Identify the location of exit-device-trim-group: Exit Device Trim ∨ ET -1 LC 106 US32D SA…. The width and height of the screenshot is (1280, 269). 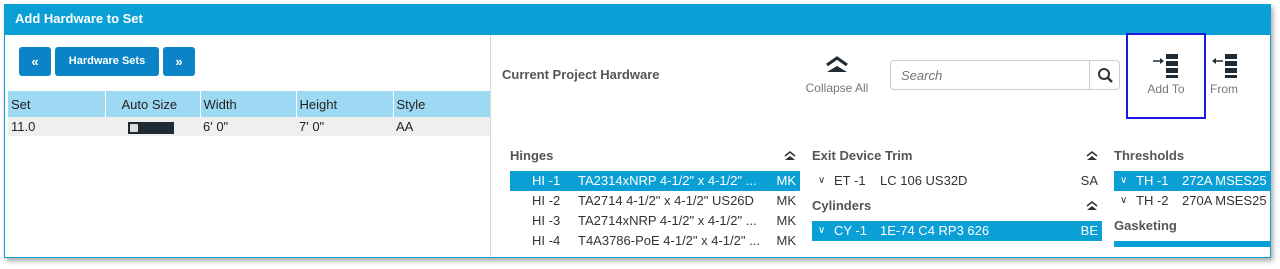
(957, 191).